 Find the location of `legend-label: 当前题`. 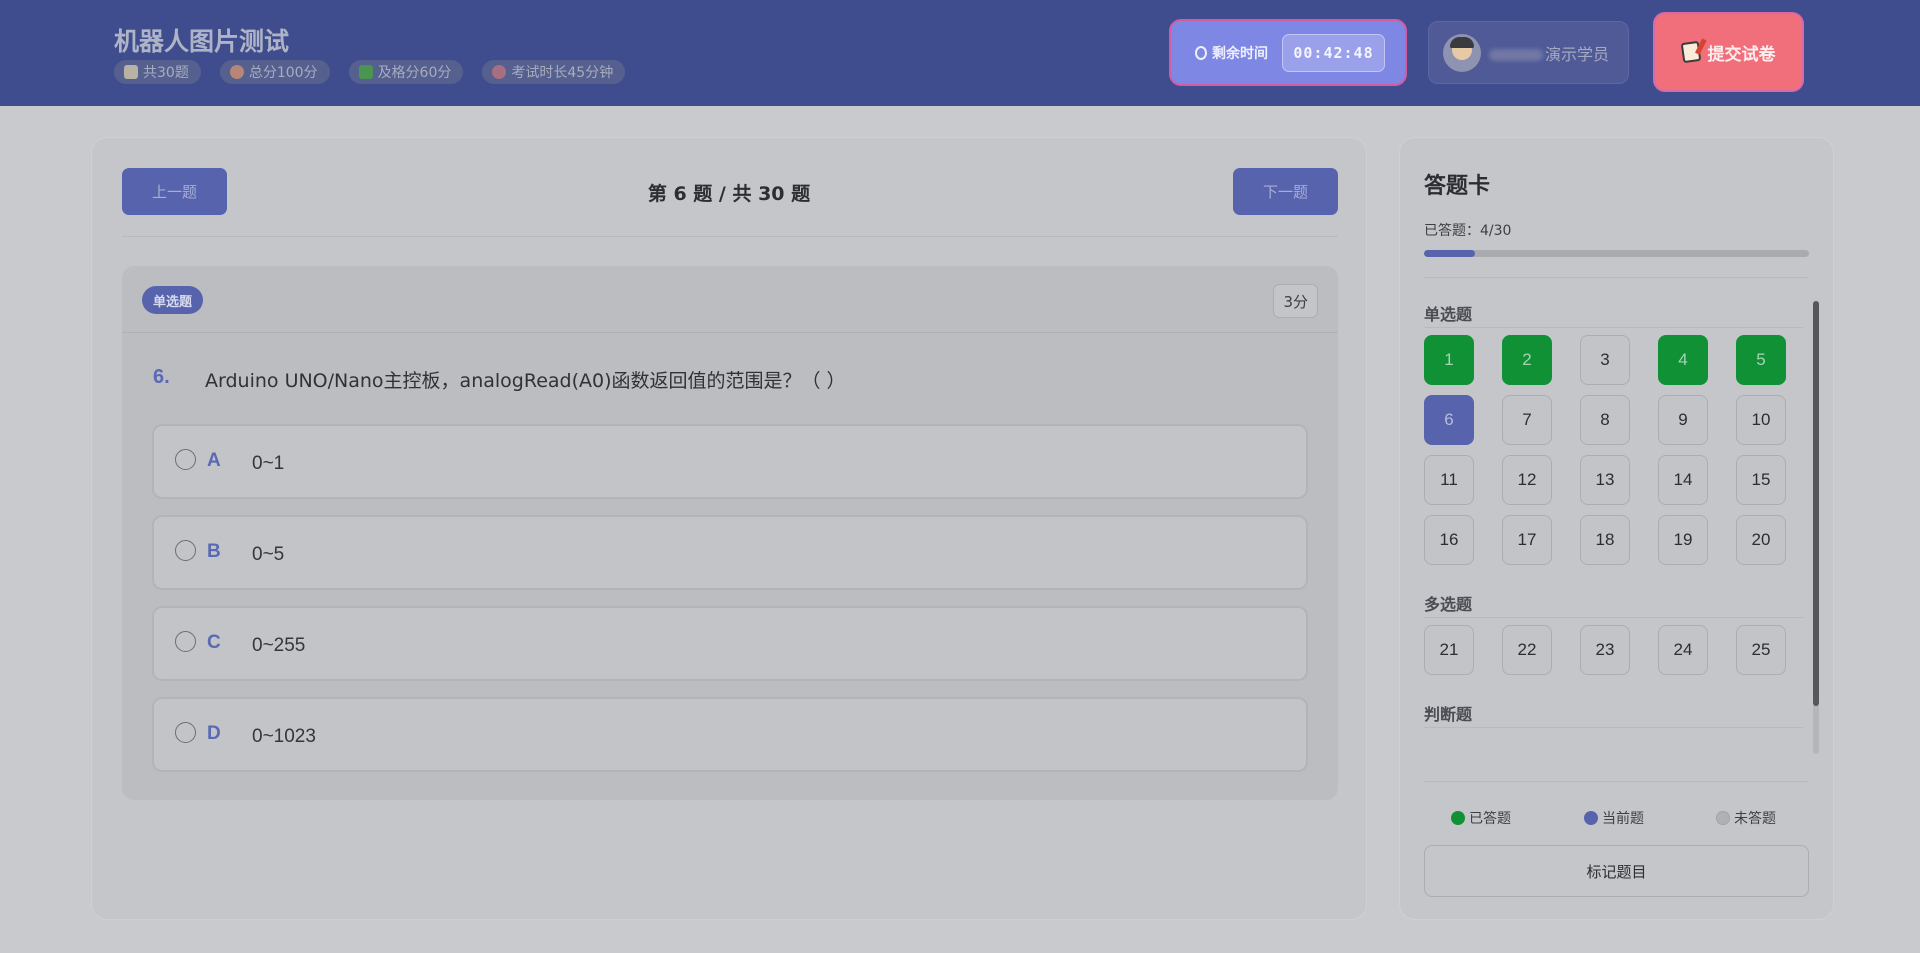

legend-label: 当前题 is located at coordinates (1623, 819).